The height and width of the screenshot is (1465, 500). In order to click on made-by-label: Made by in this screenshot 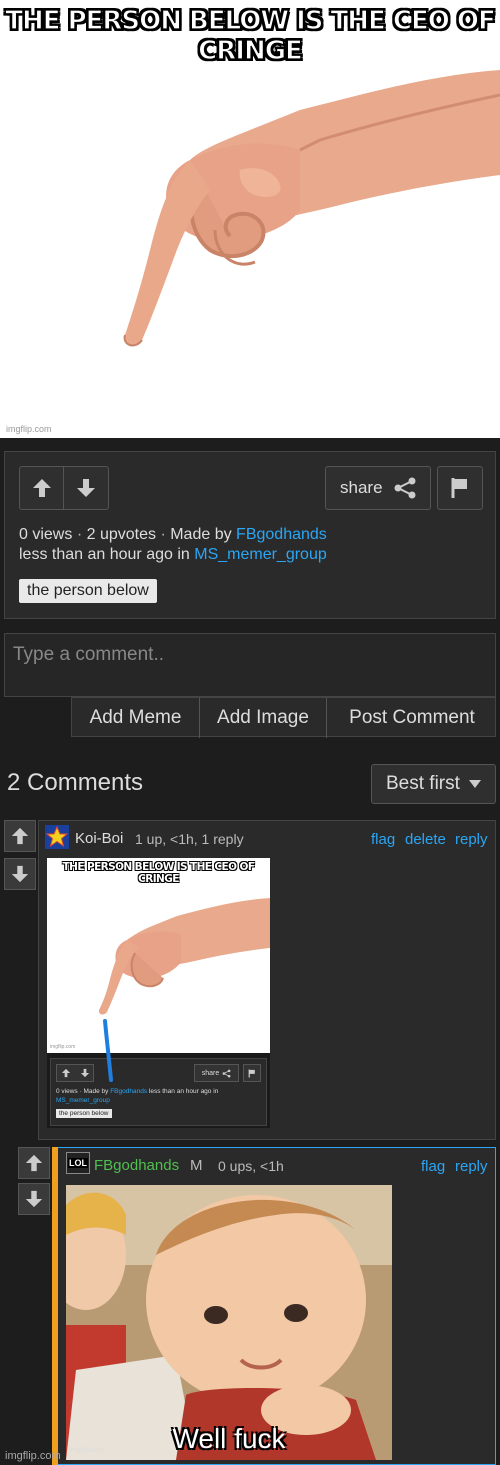, I will do `click(201, 534)`.